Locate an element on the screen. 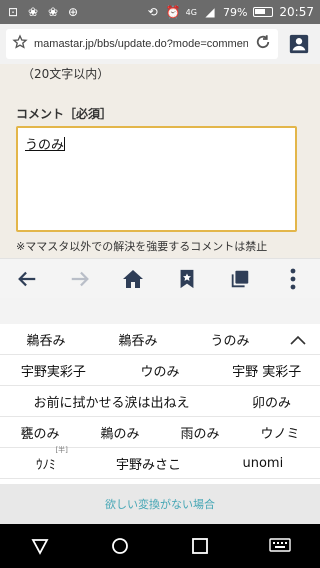  back-button is located at coordinates (27, 279).